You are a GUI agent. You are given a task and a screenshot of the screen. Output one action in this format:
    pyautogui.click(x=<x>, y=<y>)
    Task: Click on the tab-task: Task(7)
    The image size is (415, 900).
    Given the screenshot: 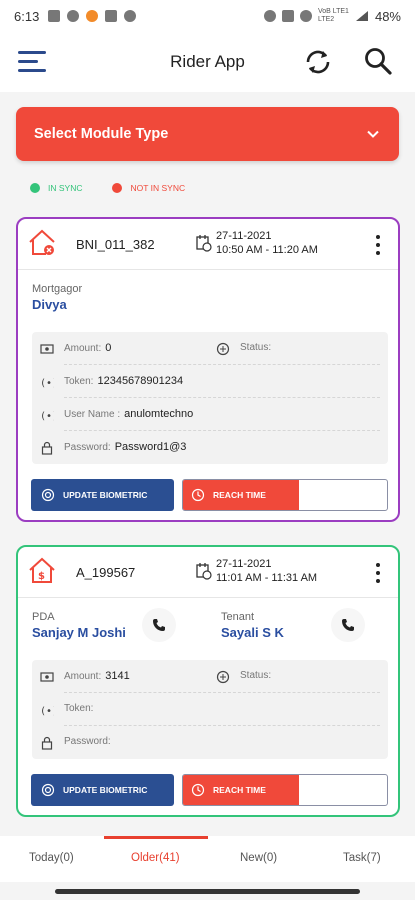 What is the action you would take?
    pyautogui.click(x=362, y=858)
    